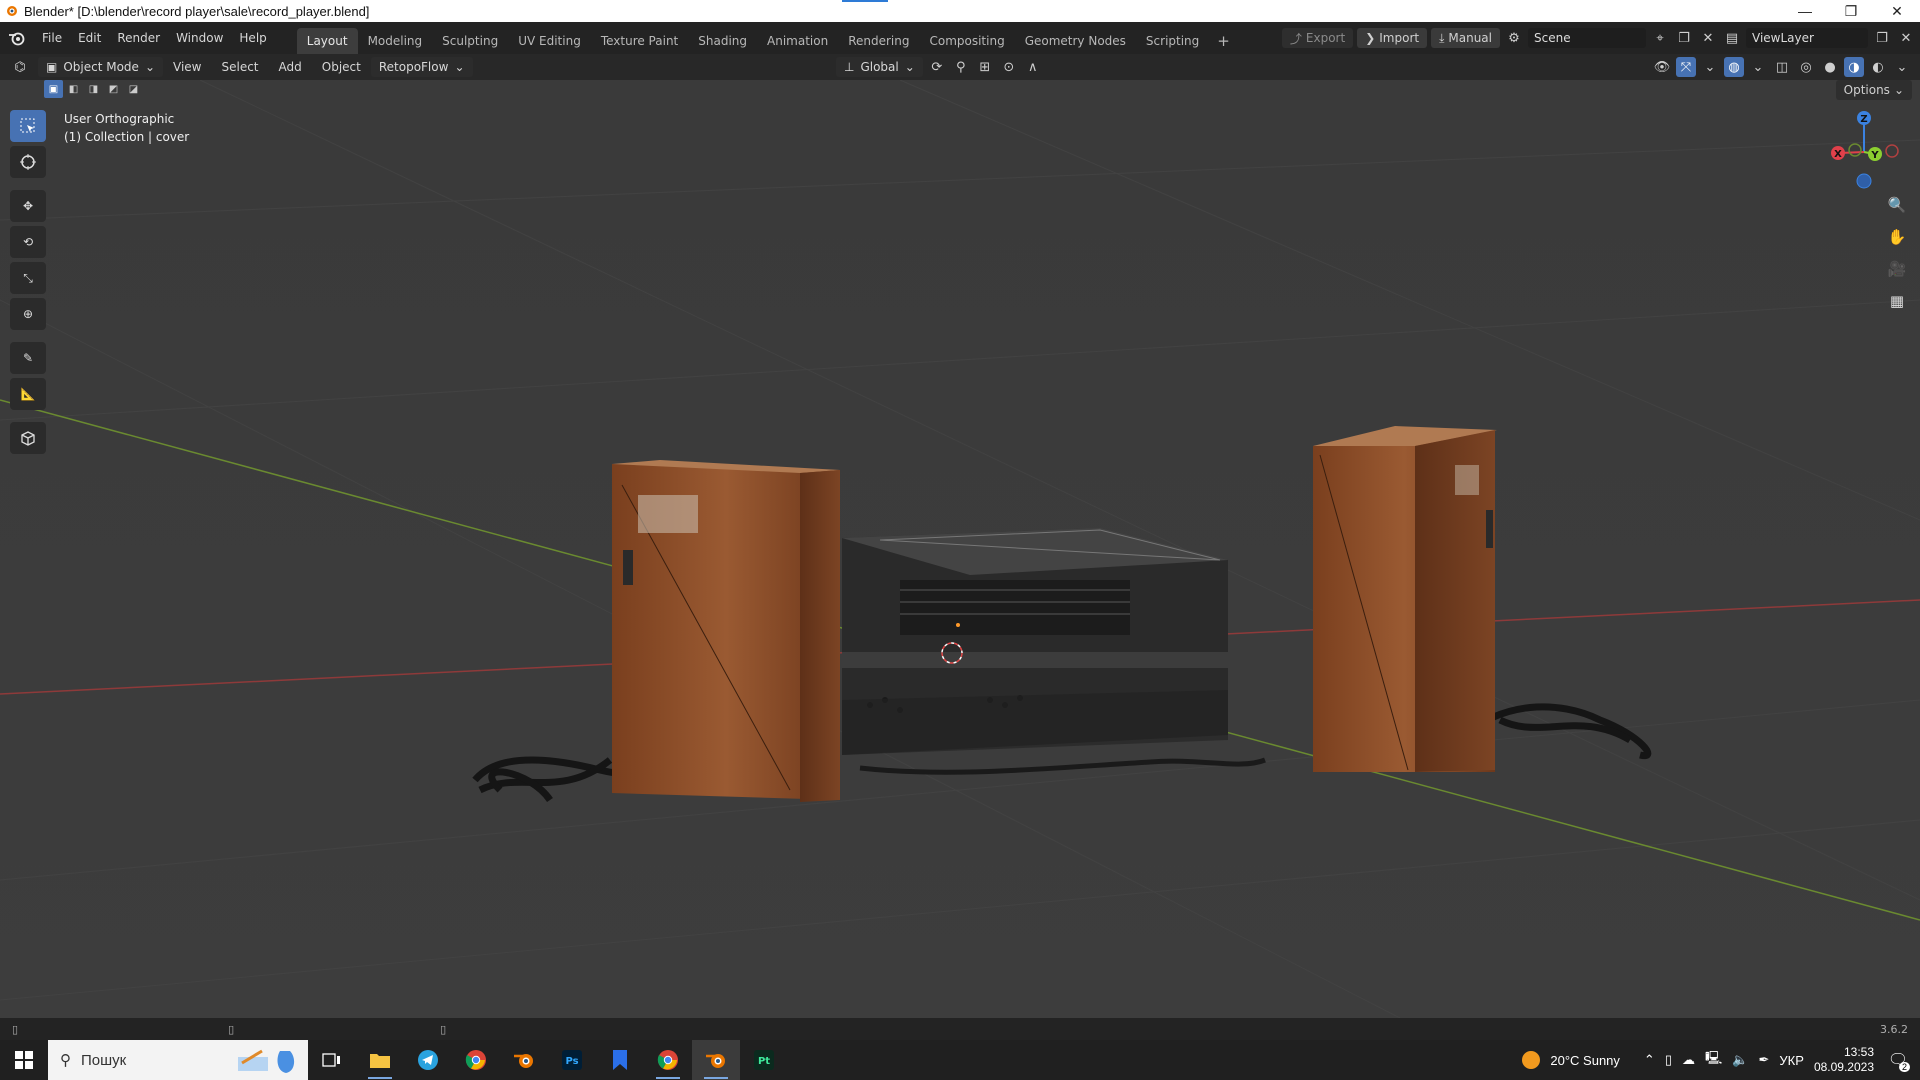  What do you see at coordinates (878, 41) in the screenshot?
I see `tab-rendering: Rendering` at bounding box center [878, 41].